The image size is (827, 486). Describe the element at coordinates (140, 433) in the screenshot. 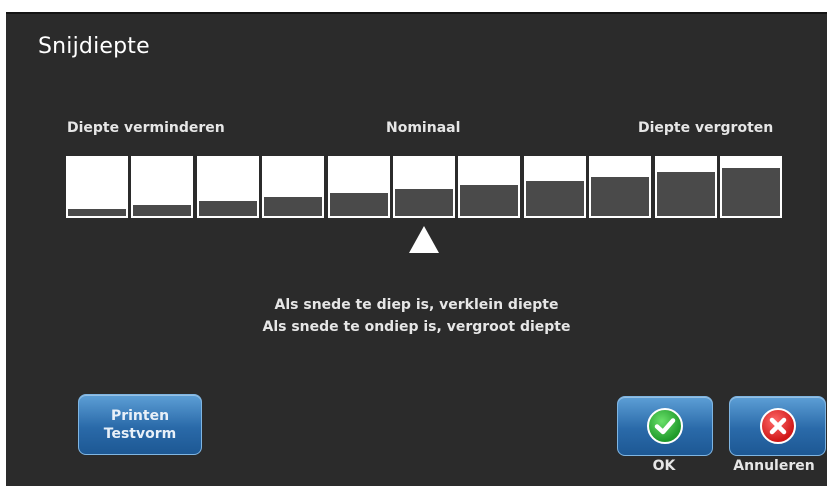

I see `print-test-label-line2: Testvorm` at that location.